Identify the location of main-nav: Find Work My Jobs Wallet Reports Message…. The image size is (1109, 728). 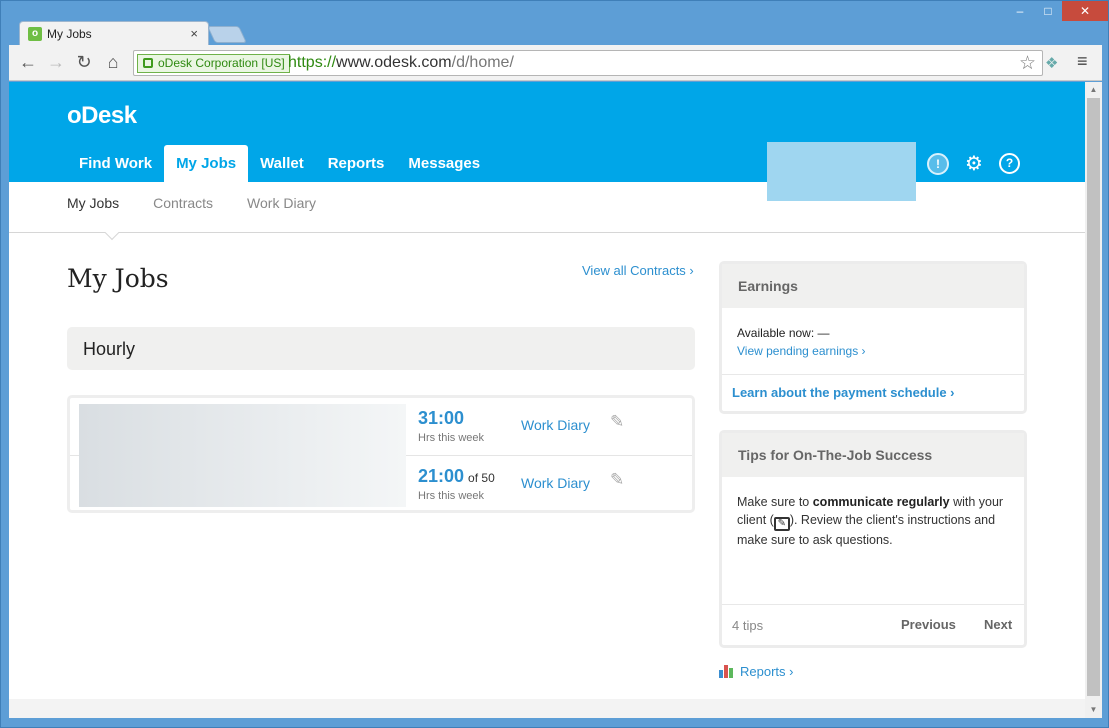
(279, 163).